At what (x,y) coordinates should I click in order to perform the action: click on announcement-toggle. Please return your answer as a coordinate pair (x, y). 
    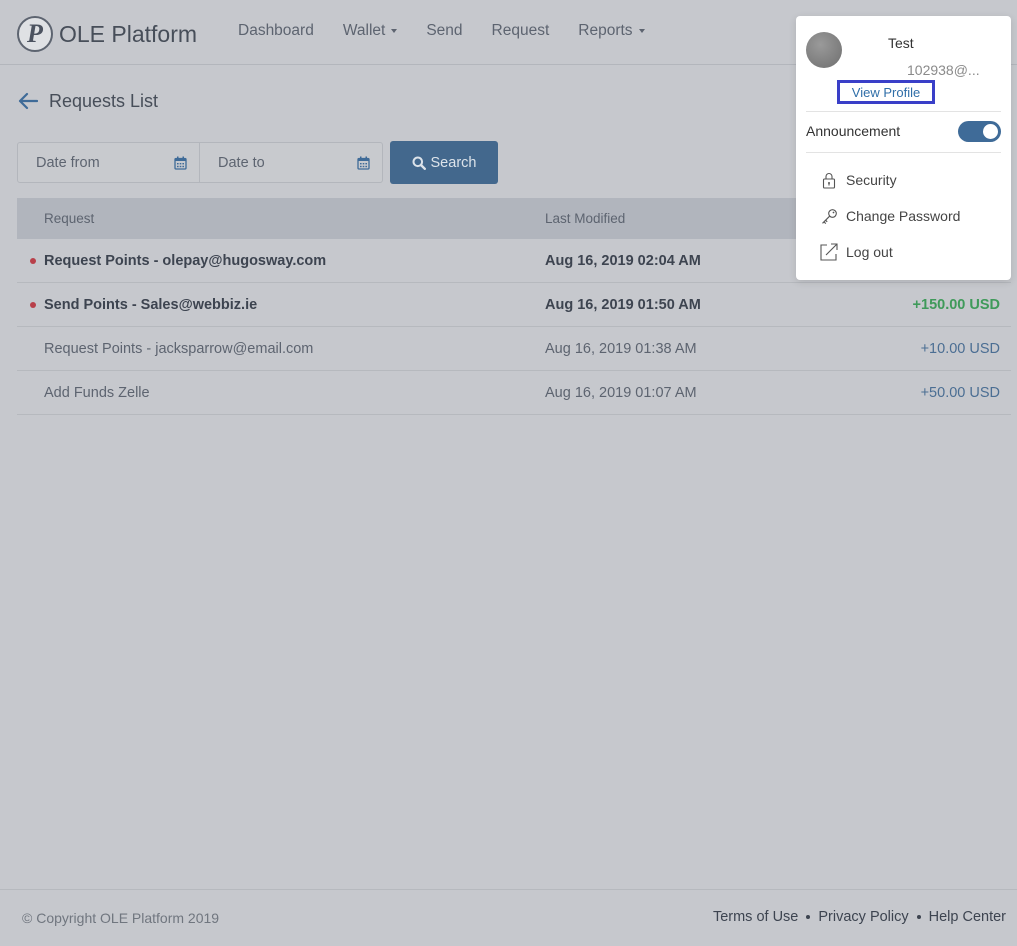
    Looking at the image, I should click on (979, 131).